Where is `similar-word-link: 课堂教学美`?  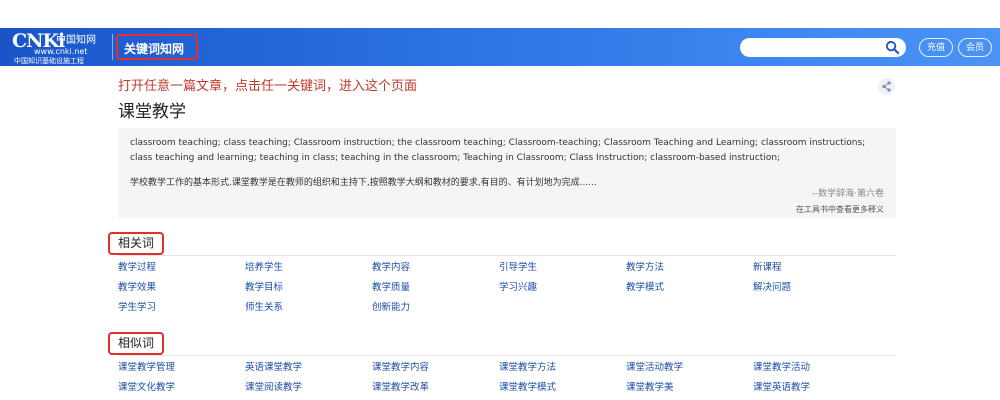 similar-word-link: 课堂教学美 is located at coordinates (689, 388).